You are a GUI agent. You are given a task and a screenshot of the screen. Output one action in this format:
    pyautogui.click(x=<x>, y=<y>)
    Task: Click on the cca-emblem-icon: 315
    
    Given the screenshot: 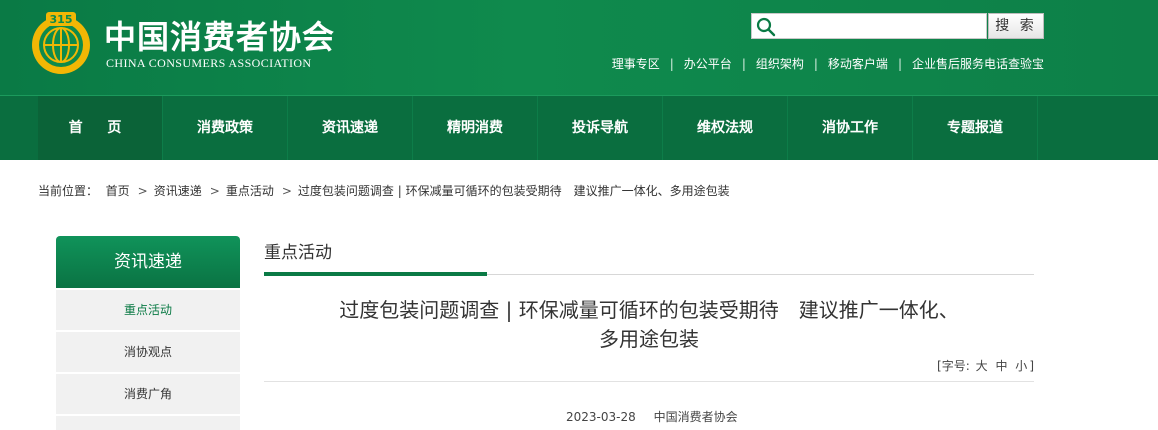 What is the action you would take?
    pyautogui.click(x=61, y=42)
    